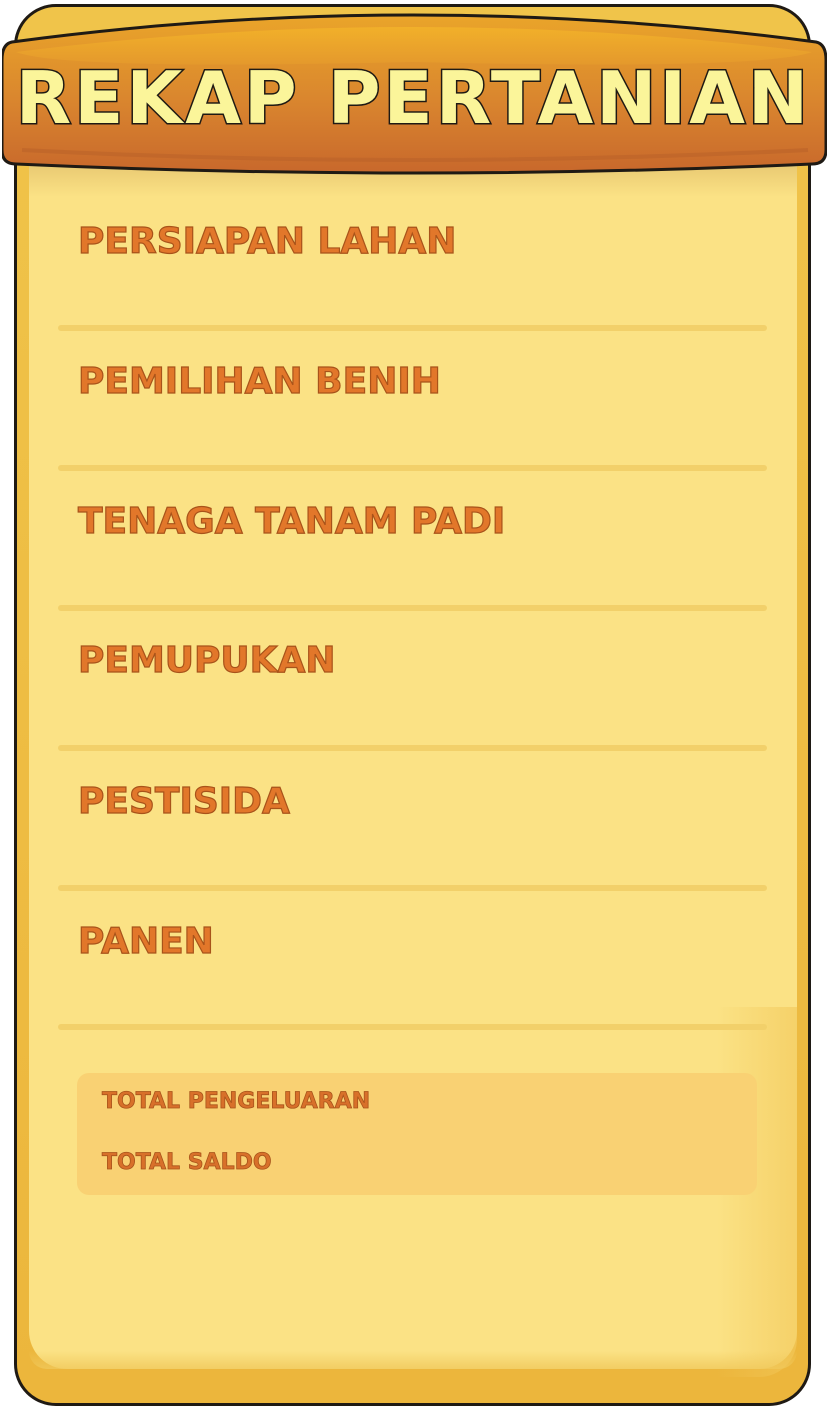 The image size is (827, 1410). I want to click on total-expense-label: TOTAL PENGELUARAN, so click(236, 1102).